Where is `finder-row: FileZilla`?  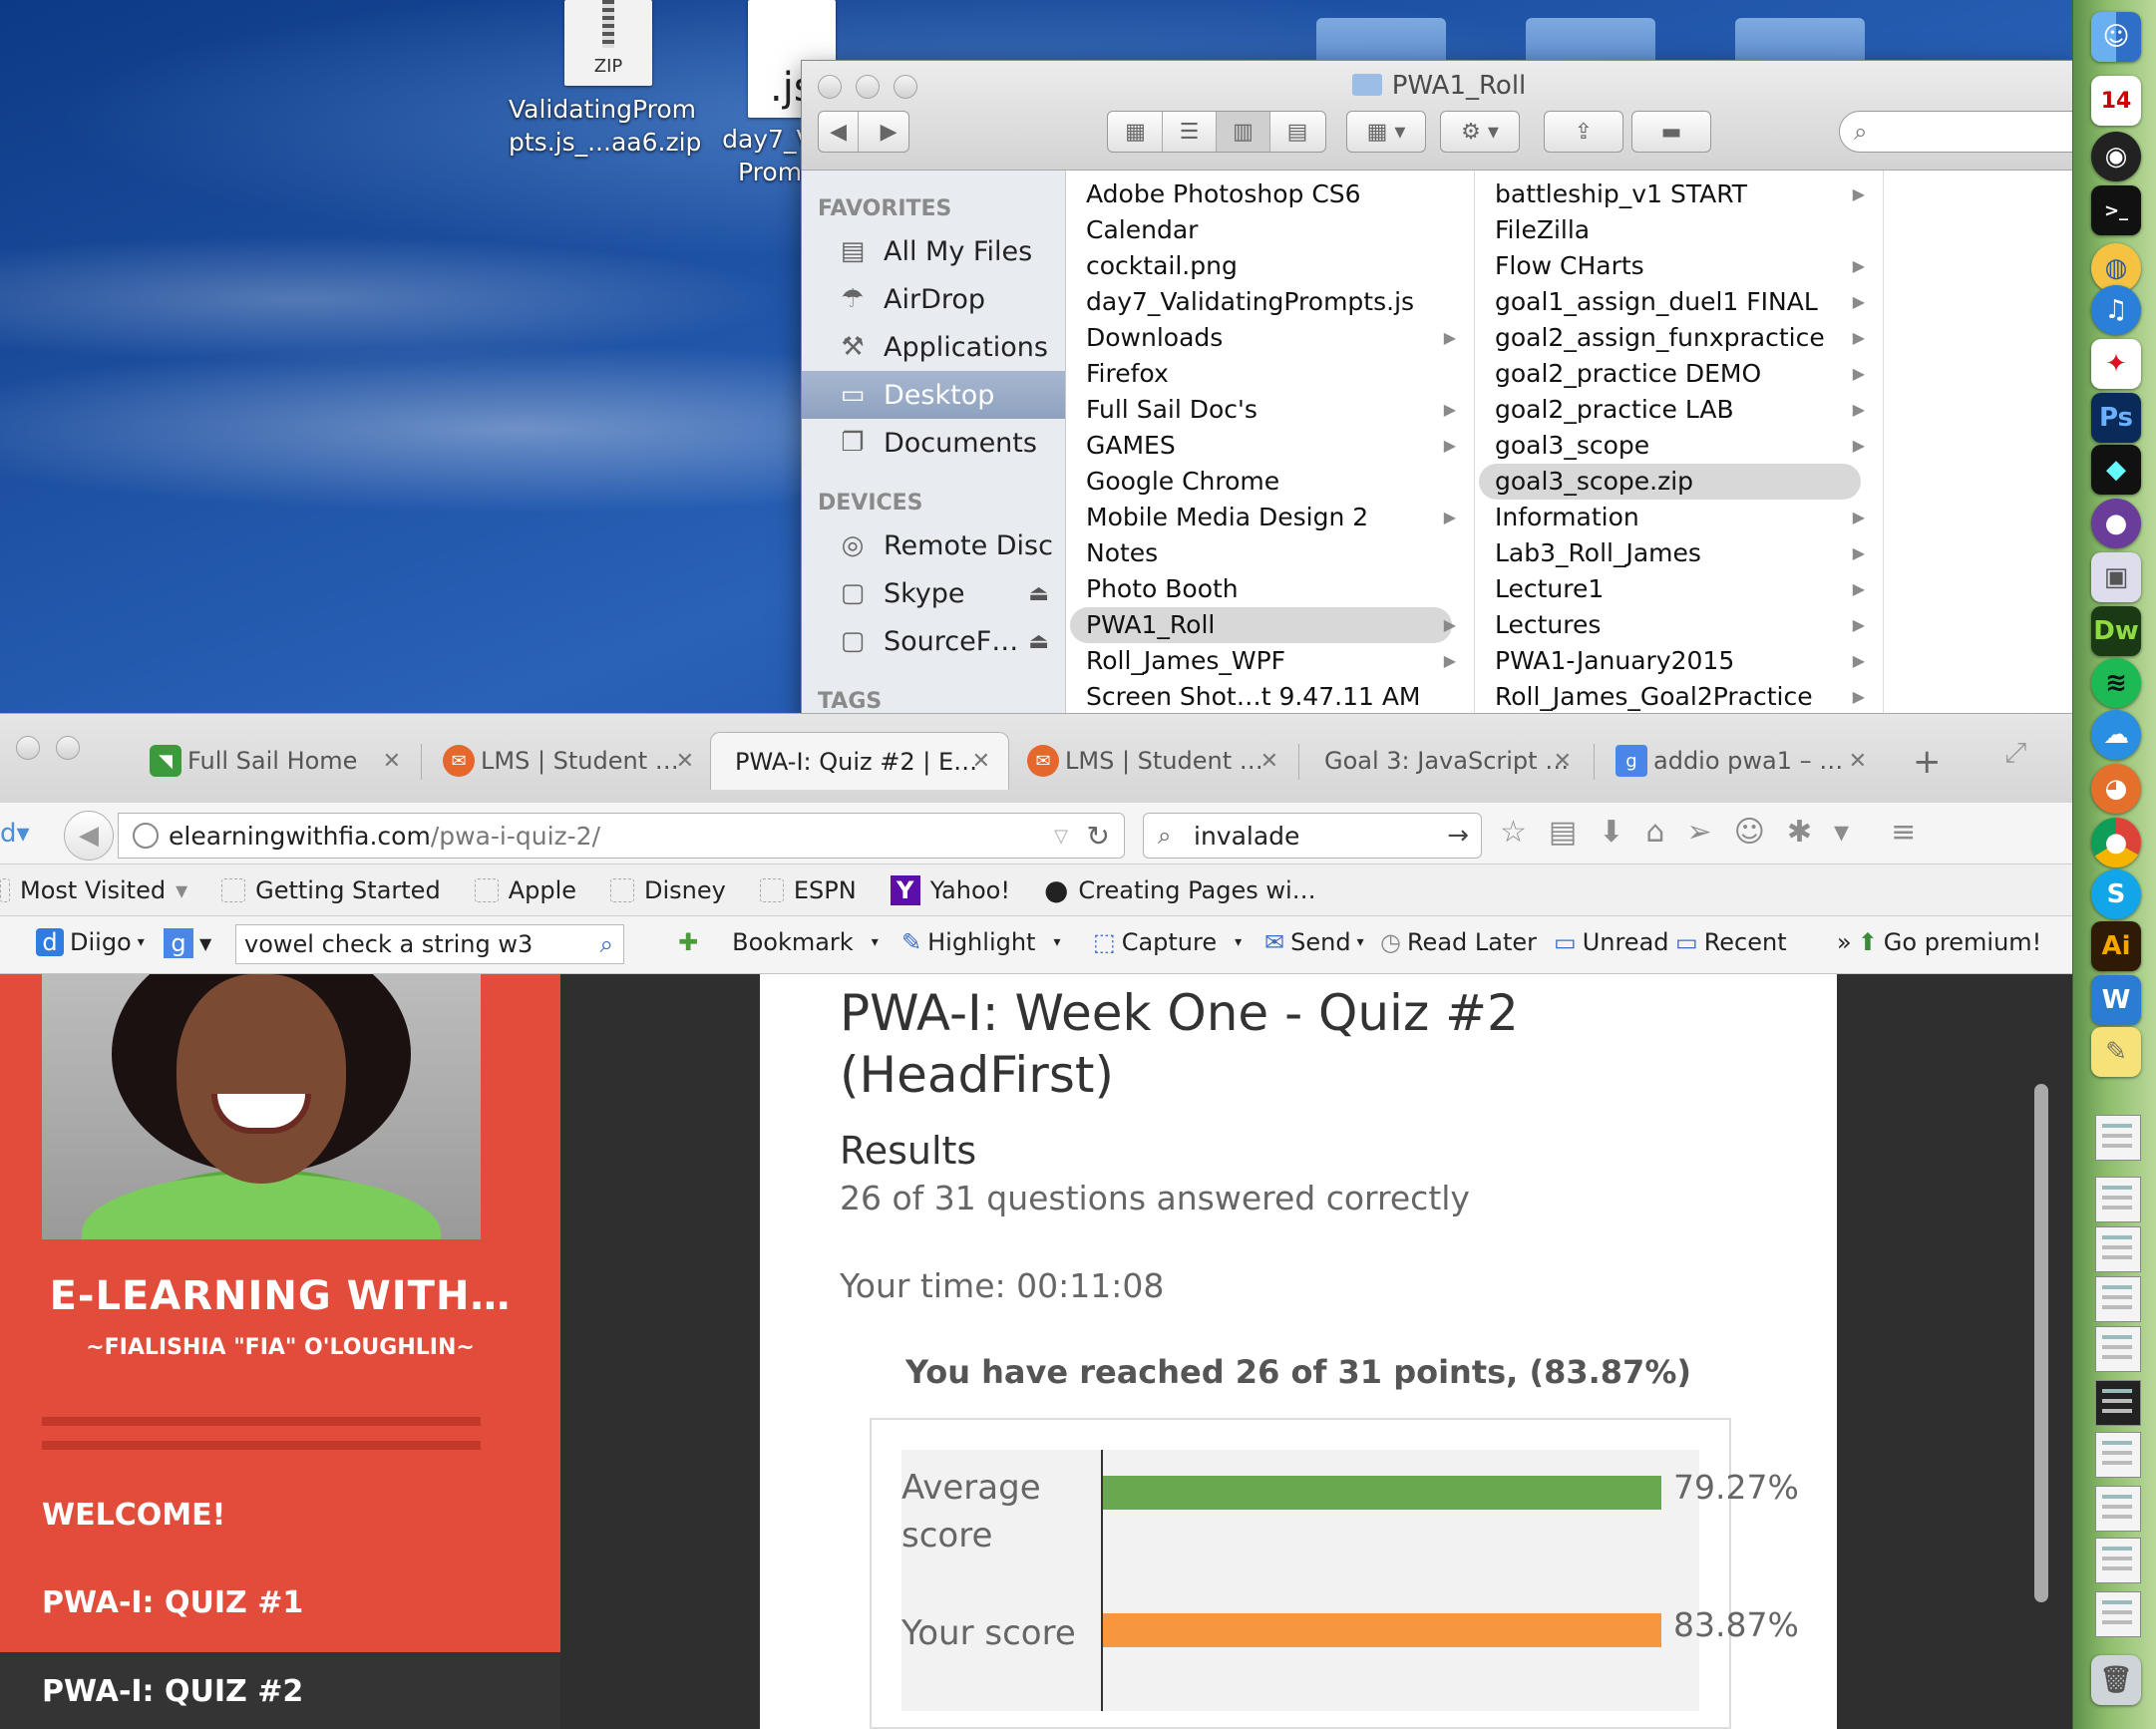
finder-row: FileZilla is located at coordinates (1679, 230).